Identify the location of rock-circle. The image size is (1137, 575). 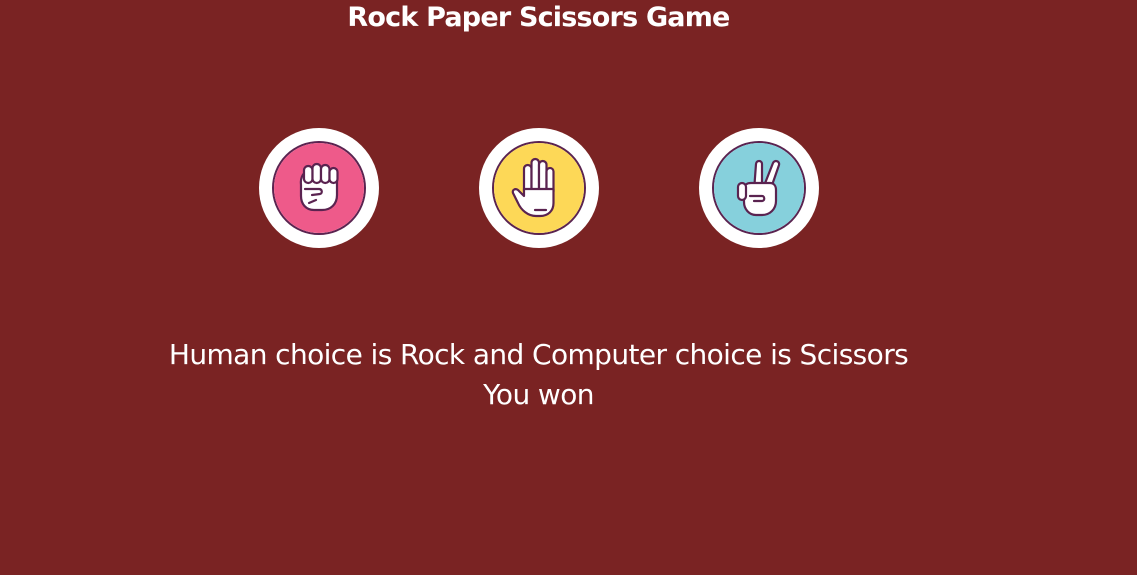
(319, 188).